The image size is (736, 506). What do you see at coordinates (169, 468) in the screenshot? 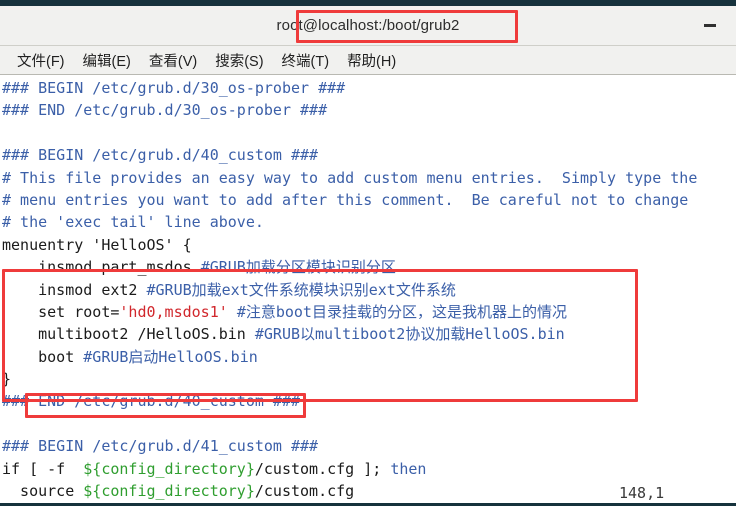
I see `variable-segment: ${config_directory}` at bounding box center [169, 468].